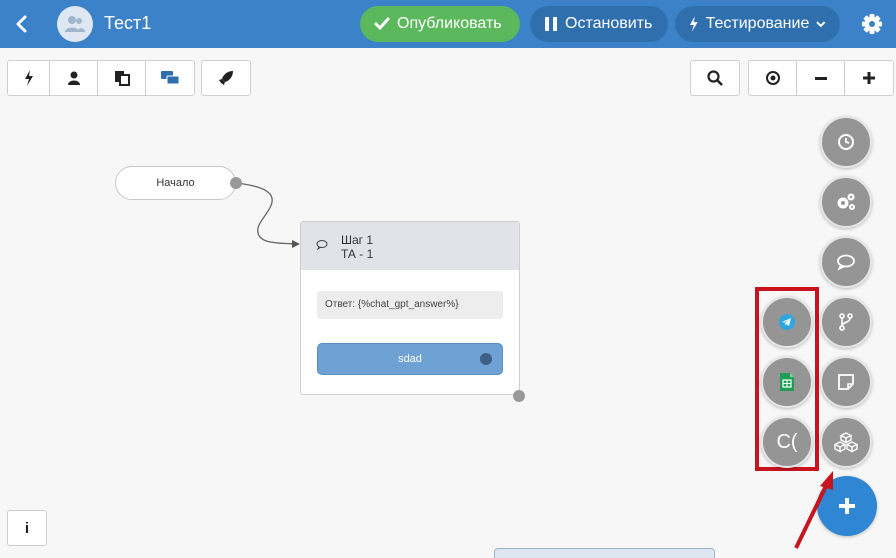  I want to click on info-button: i, so click(27, 528).